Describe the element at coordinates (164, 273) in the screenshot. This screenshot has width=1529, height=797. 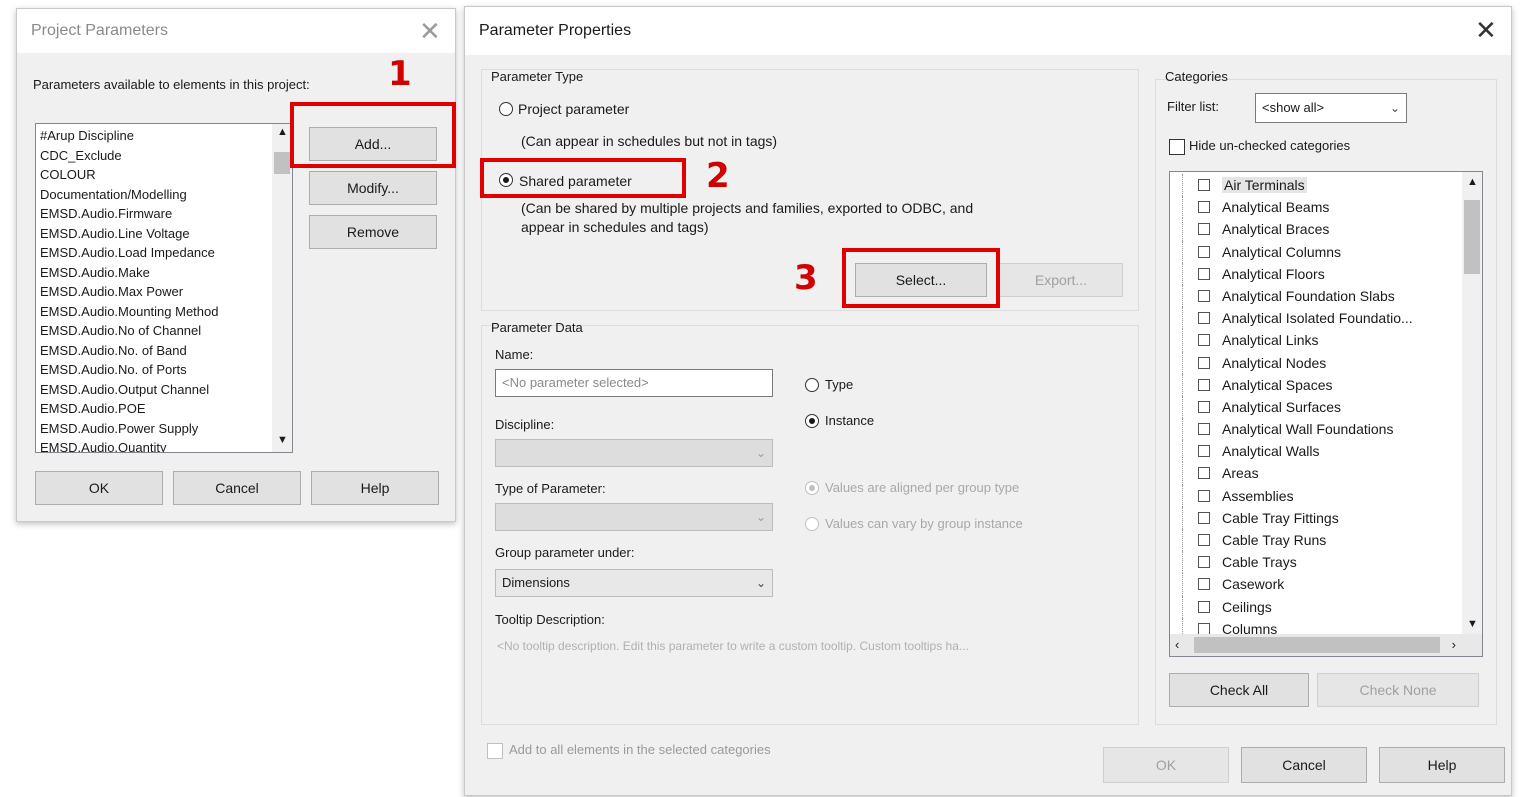
I see `list-item: EMSD.Audio.Make` at that location.